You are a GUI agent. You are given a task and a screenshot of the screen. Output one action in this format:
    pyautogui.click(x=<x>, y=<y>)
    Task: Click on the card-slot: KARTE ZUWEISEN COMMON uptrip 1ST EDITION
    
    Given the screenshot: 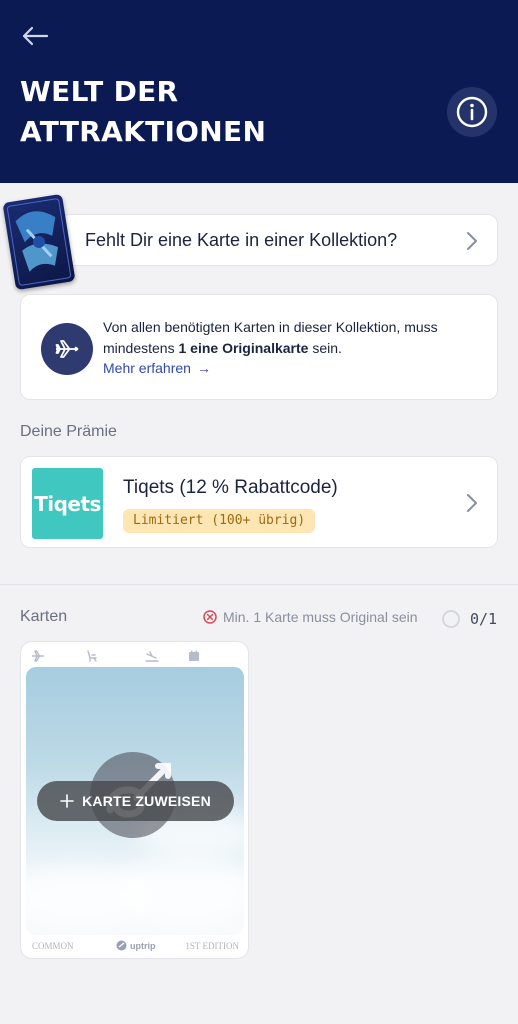 What is the action you would take?
    pyautogui.click(x=134, y=800)
    